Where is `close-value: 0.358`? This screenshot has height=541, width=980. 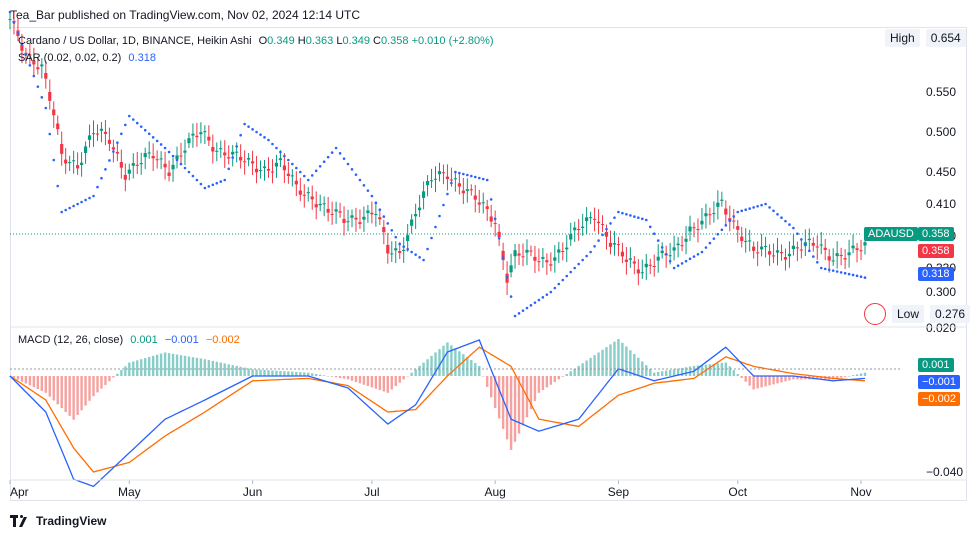 close-value: 0.358 is located at coordinates (394, 41).